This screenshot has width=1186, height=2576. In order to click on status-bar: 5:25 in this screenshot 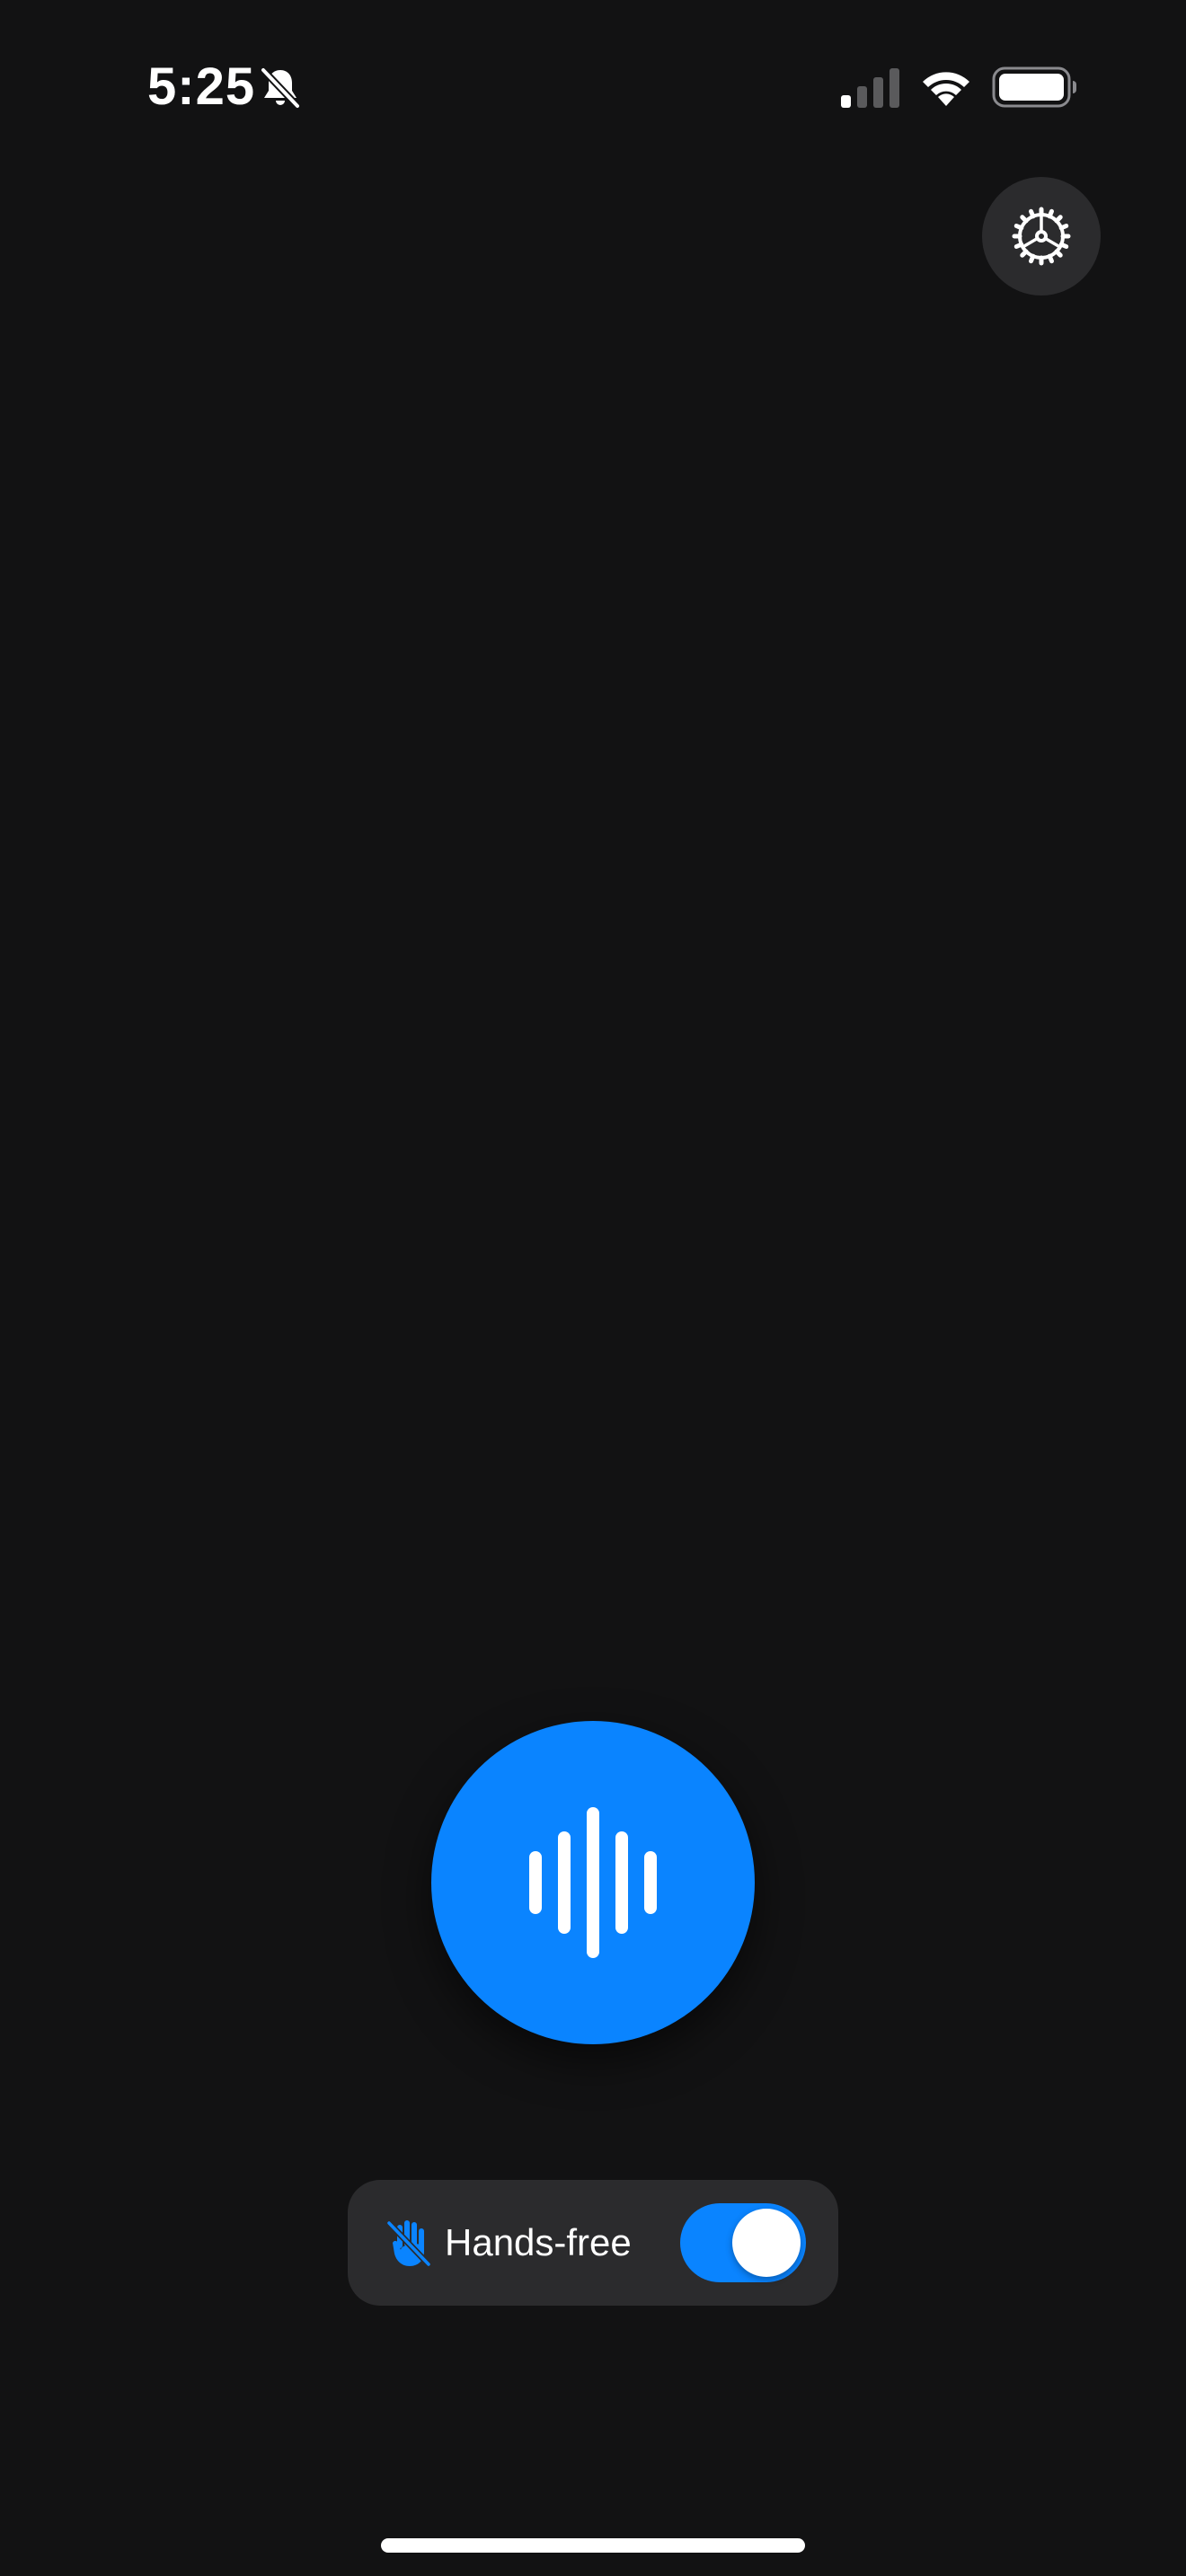, I will do `click(593, 85)`.